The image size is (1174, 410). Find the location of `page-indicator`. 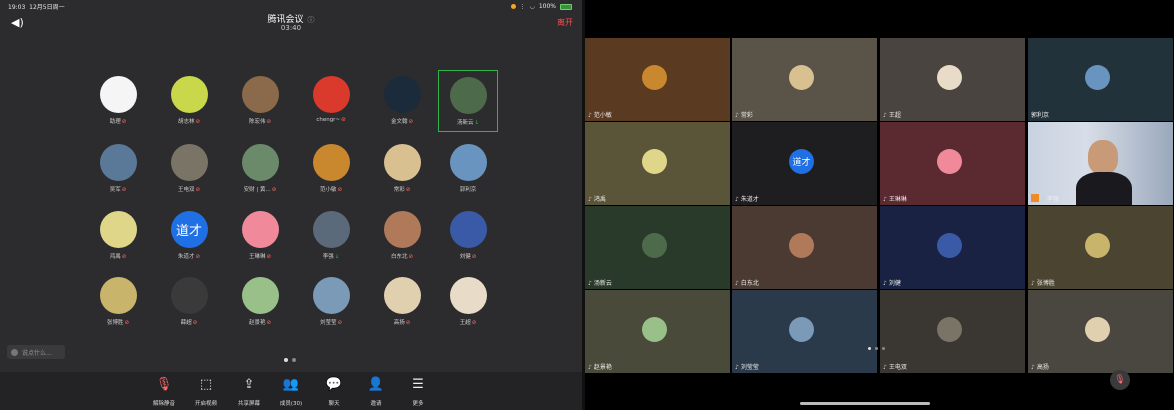

page-indicator is located at coordinates (290, 360).